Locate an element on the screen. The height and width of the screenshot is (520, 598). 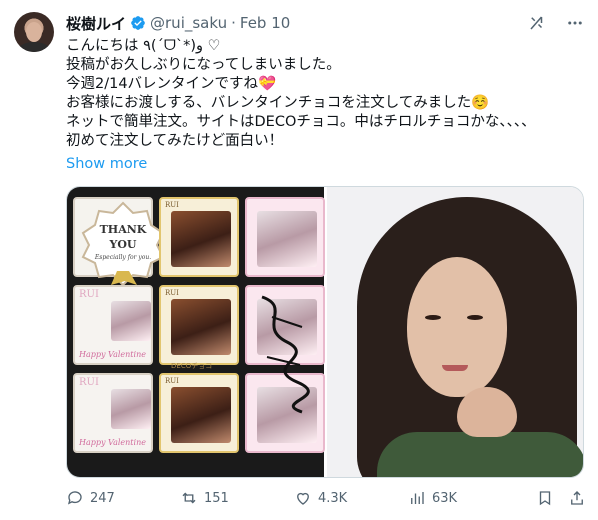
chocolate-box-valentine-1: RUI Happy Valentine is located at coordinates (113, 325).